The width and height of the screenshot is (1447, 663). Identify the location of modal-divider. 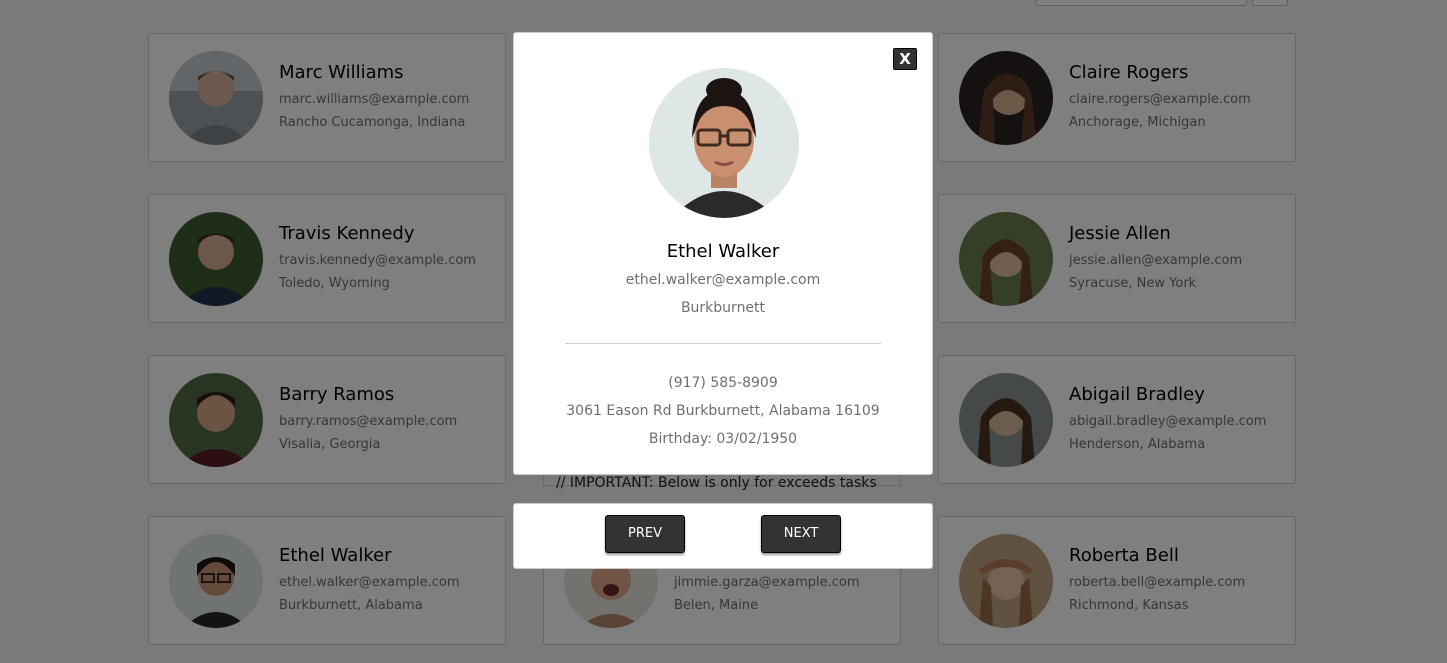
(723, 343).